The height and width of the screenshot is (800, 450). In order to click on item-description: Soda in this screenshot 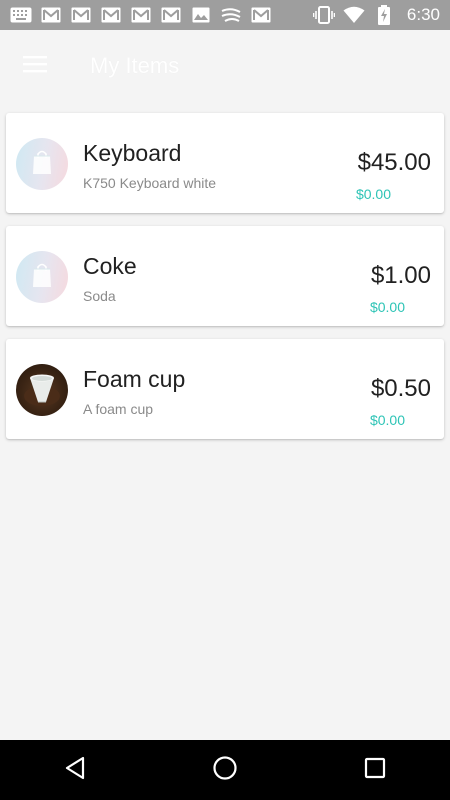, I will do `click(99, 296)`.